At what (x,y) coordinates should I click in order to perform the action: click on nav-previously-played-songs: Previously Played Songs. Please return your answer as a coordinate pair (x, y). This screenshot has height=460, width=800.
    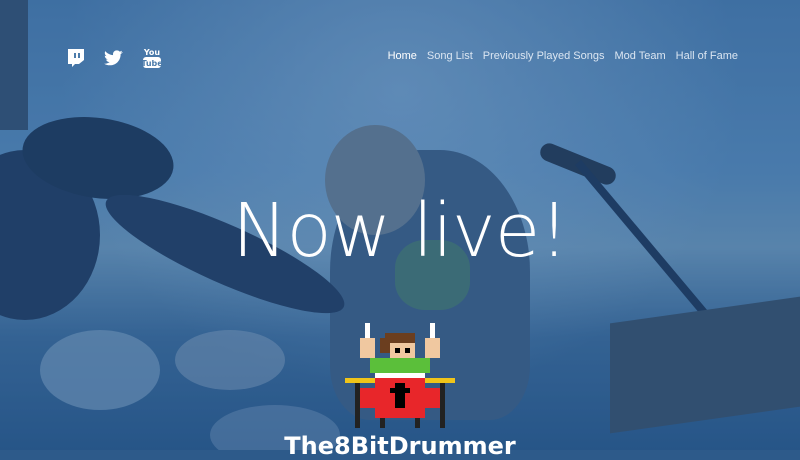
    Looking at the image, I should click on (544, 56).